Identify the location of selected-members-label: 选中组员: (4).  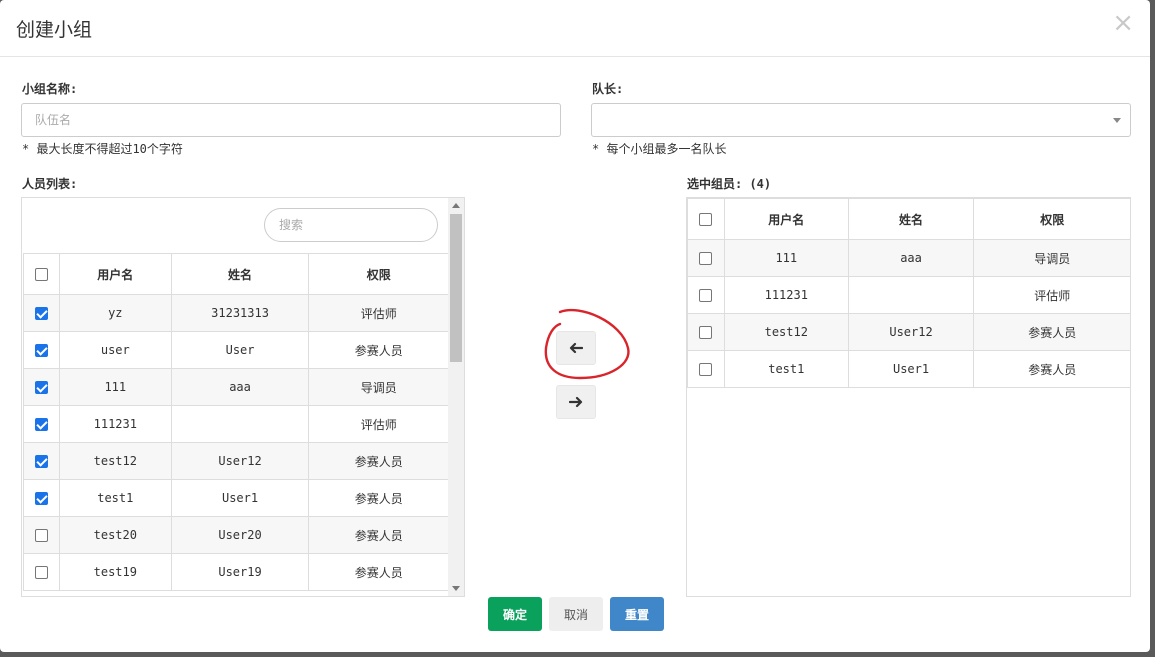
(729, 184).